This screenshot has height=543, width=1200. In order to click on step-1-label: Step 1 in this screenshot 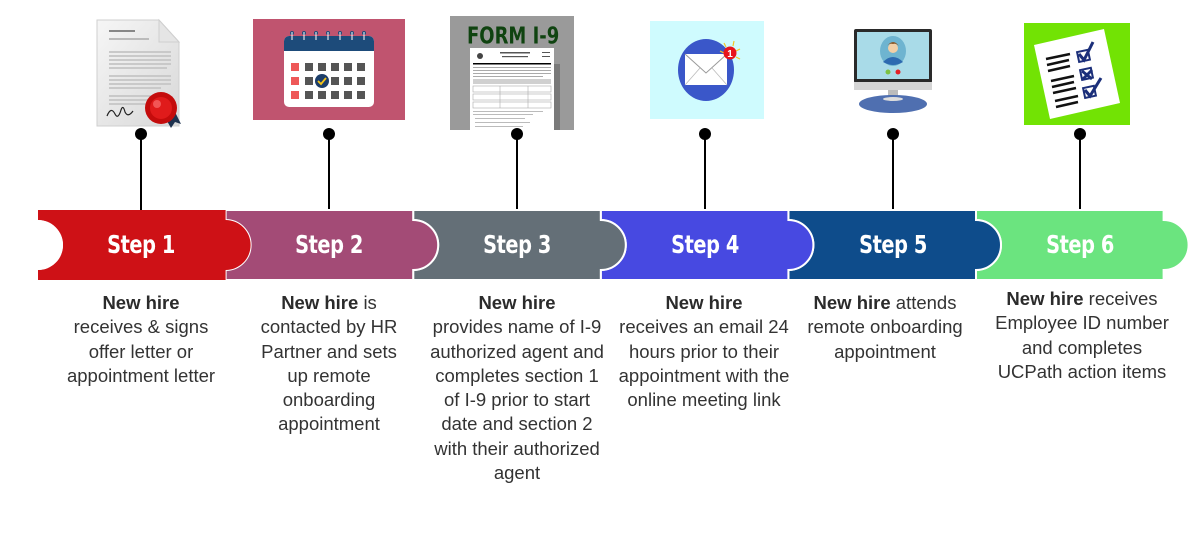, I will do `click(141, 244)`.